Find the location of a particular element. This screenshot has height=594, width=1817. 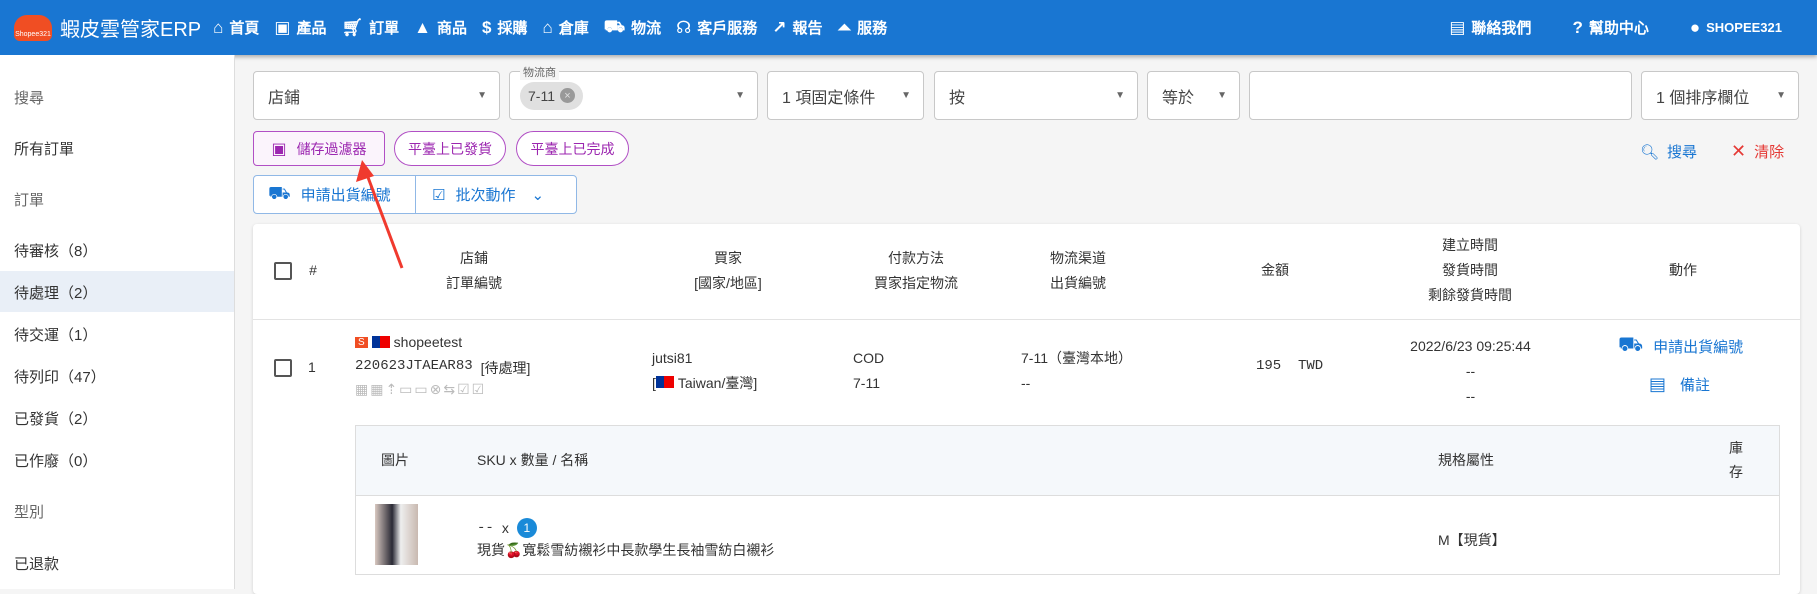

action-button-group: ⛟ 申請出貨編號 ☑ 批次動作 ⌄ is located at coordinates (415, 194).